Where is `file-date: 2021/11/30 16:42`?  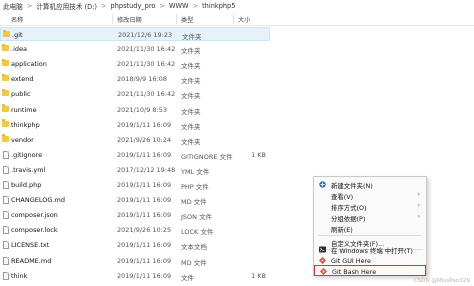 file-date: 2021/11/30 16:42 is located at coordinates (146, 49).